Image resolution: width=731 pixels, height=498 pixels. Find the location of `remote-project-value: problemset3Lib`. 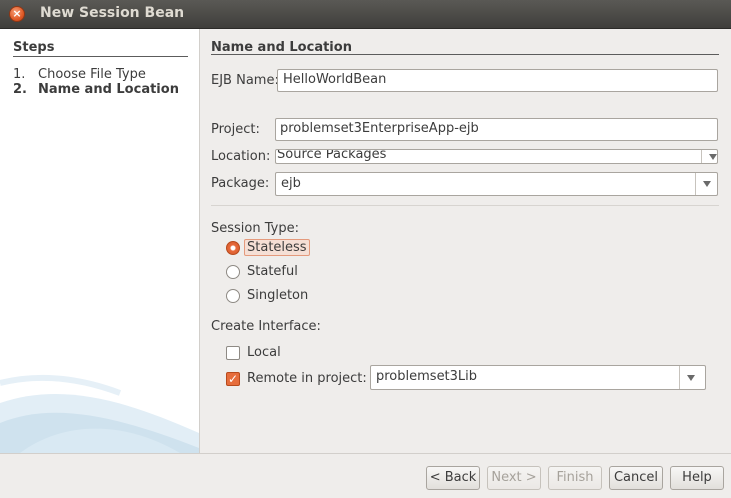

remote-project-value: problemset3Lib is located at coordinates (427, 376).